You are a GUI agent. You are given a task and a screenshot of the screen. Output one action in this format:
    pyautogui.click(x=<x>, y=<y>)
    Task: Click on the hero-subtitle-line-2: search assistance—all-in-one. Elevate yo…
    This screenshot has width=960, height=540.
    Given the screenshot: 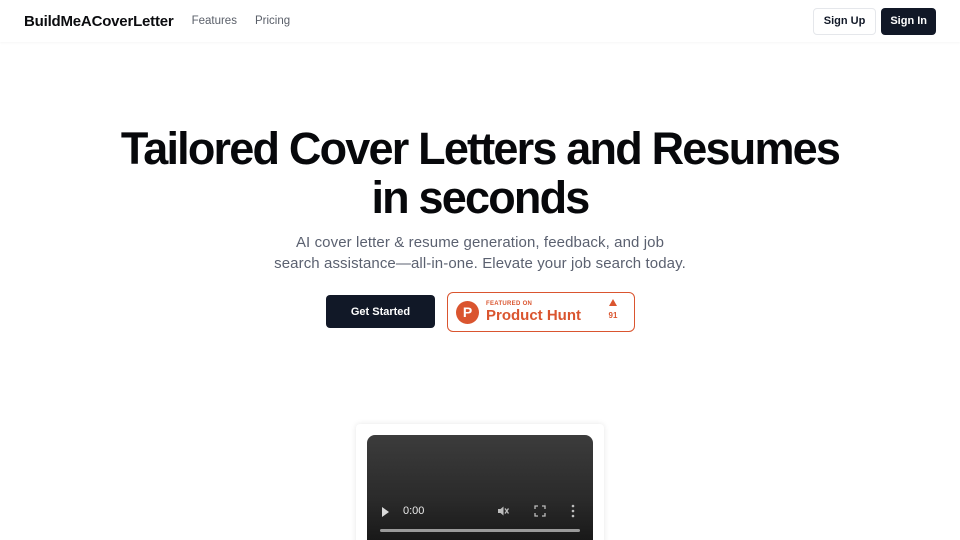 What is the action you would take?
    pyautogui.click(x=480, y=263)
    